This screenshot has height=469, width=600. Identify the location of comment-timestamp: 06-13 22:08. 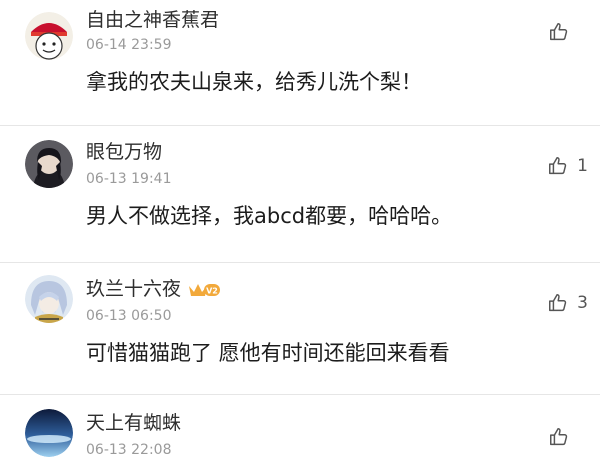
(129, 450).